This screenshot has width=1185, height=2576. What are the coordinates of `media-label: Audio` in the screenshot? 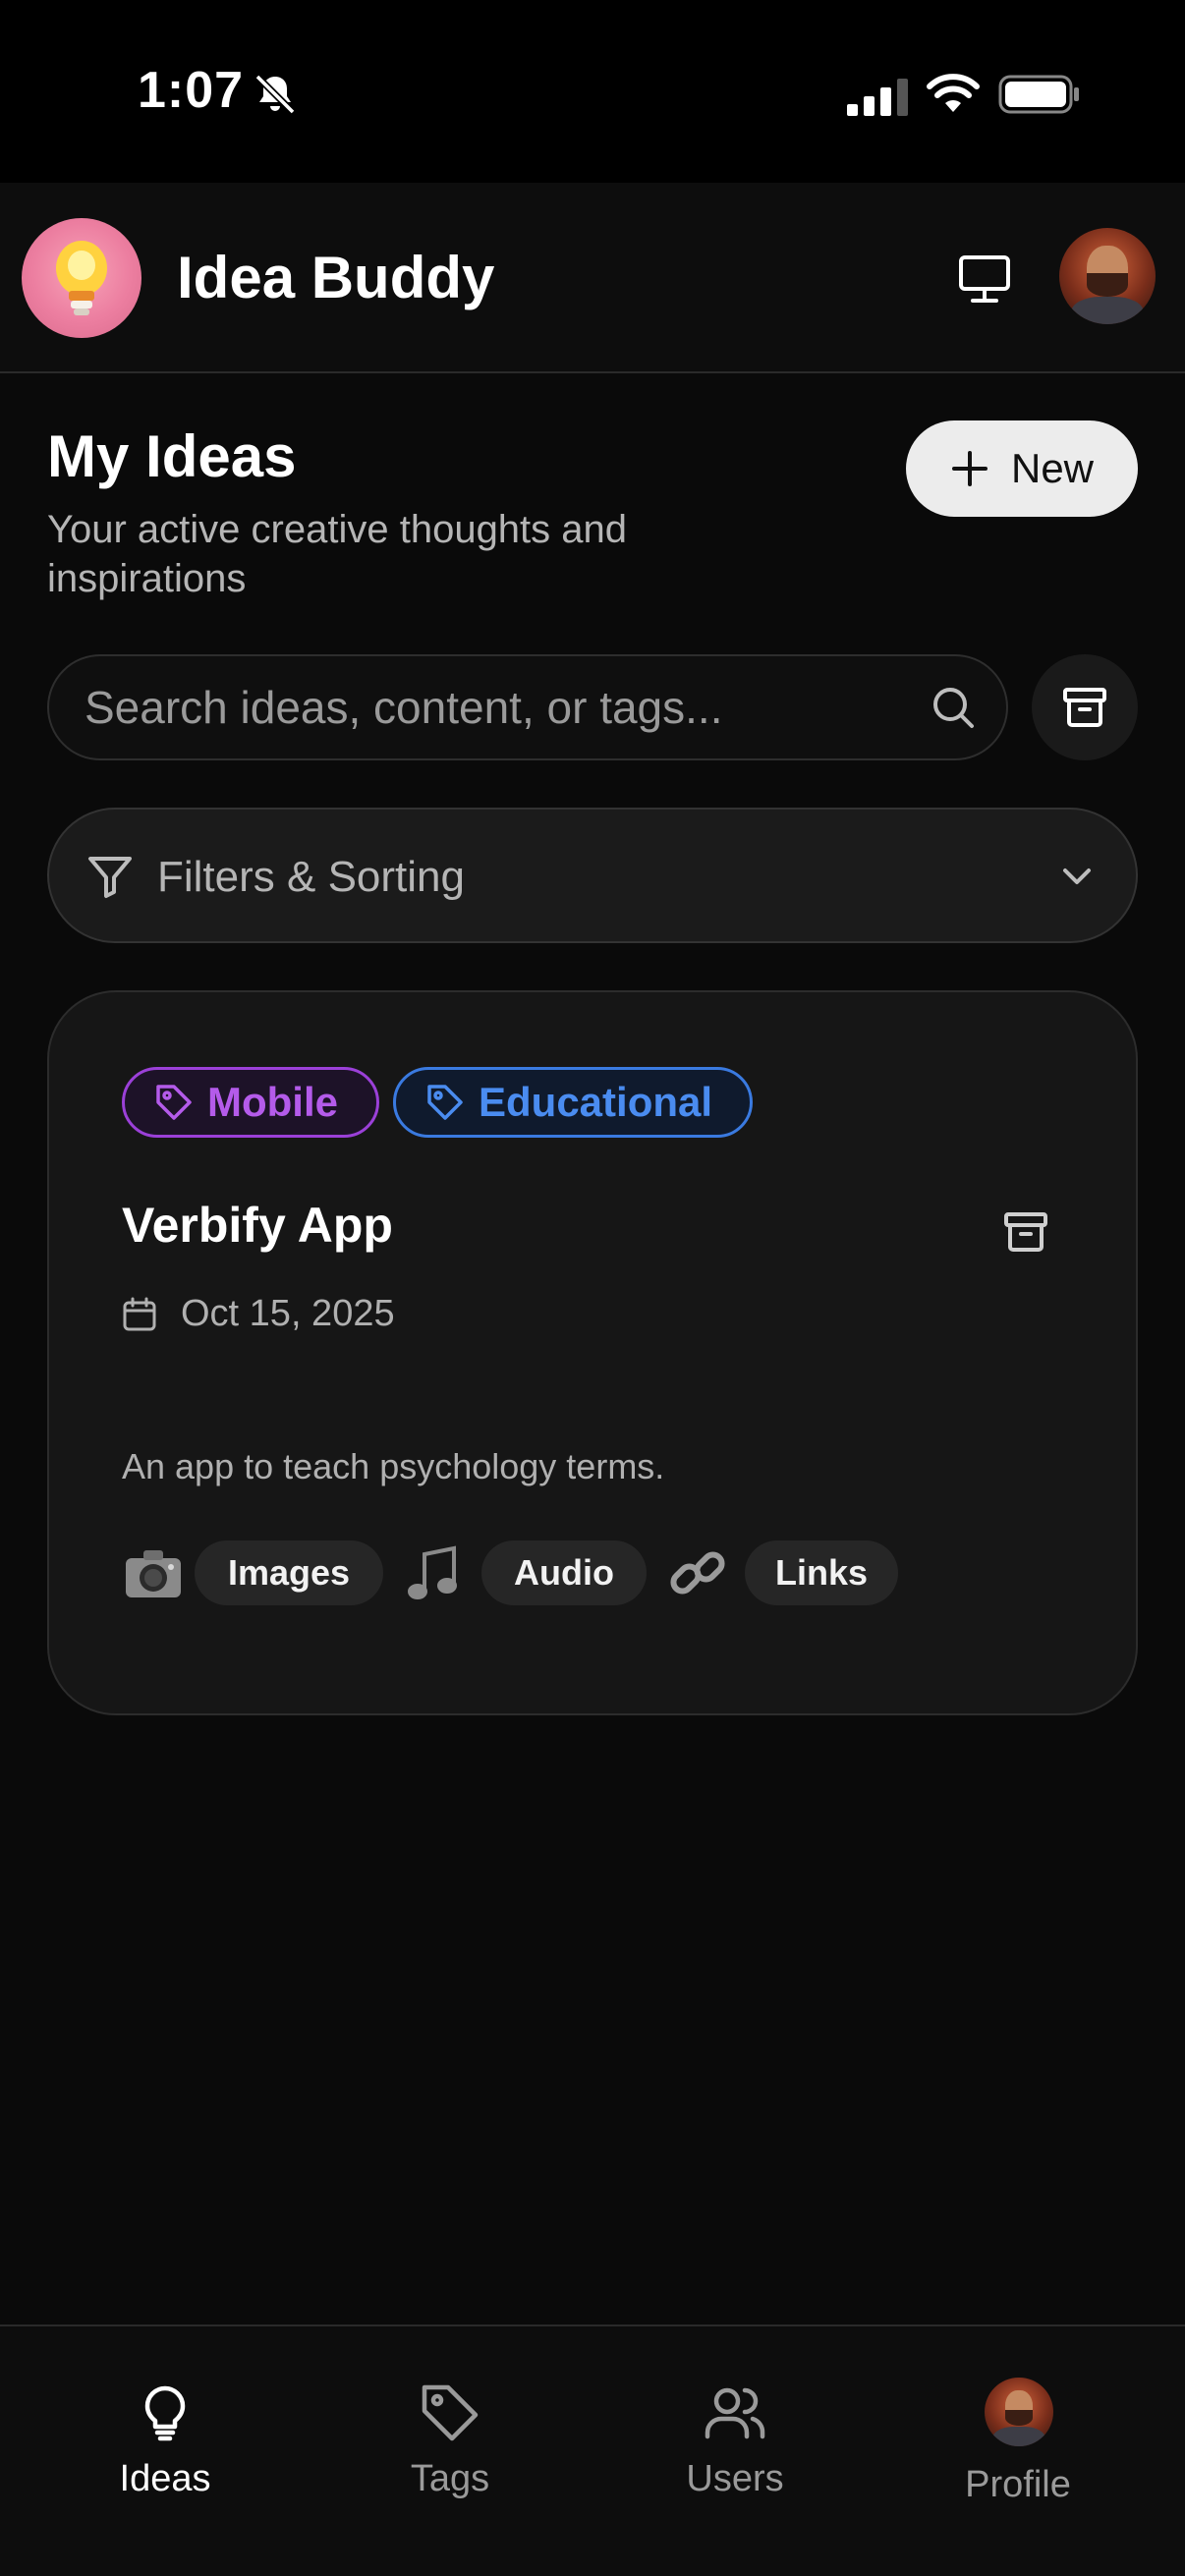 It's located at (564, 1572).